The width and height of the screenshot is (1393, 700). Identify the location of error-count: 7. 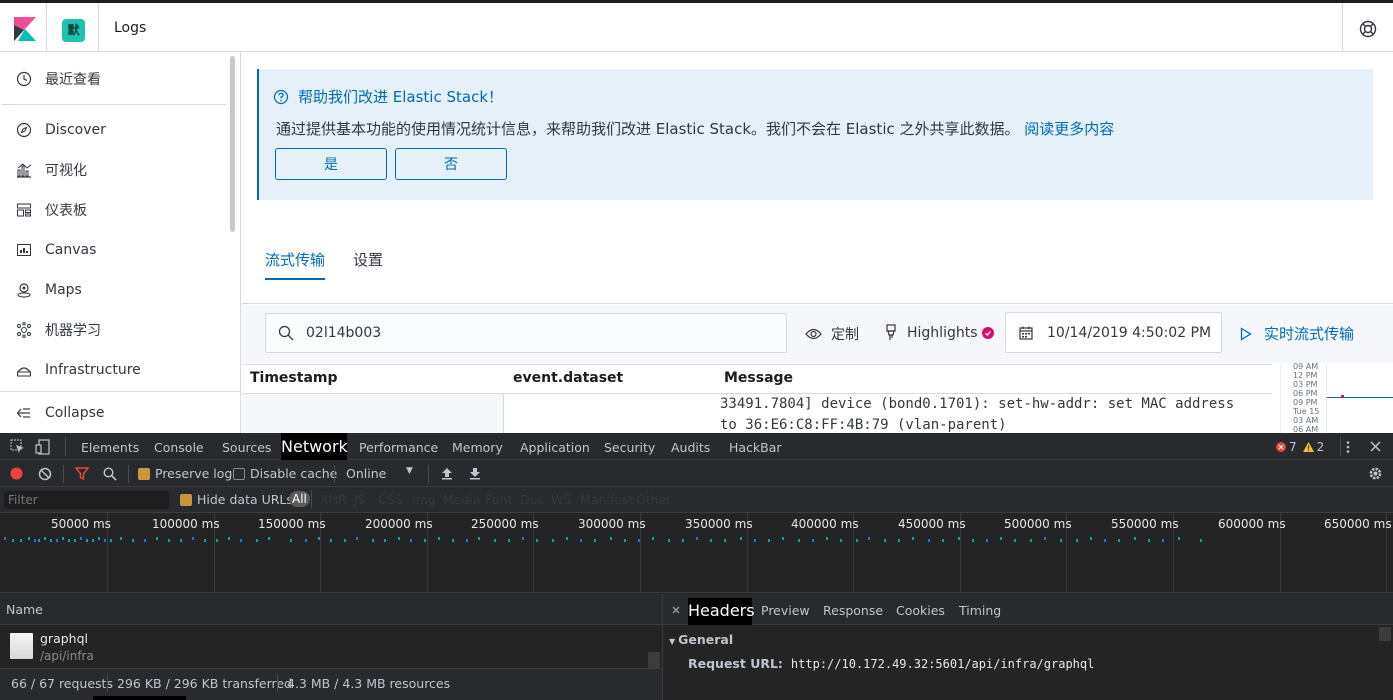
(1293, 447).